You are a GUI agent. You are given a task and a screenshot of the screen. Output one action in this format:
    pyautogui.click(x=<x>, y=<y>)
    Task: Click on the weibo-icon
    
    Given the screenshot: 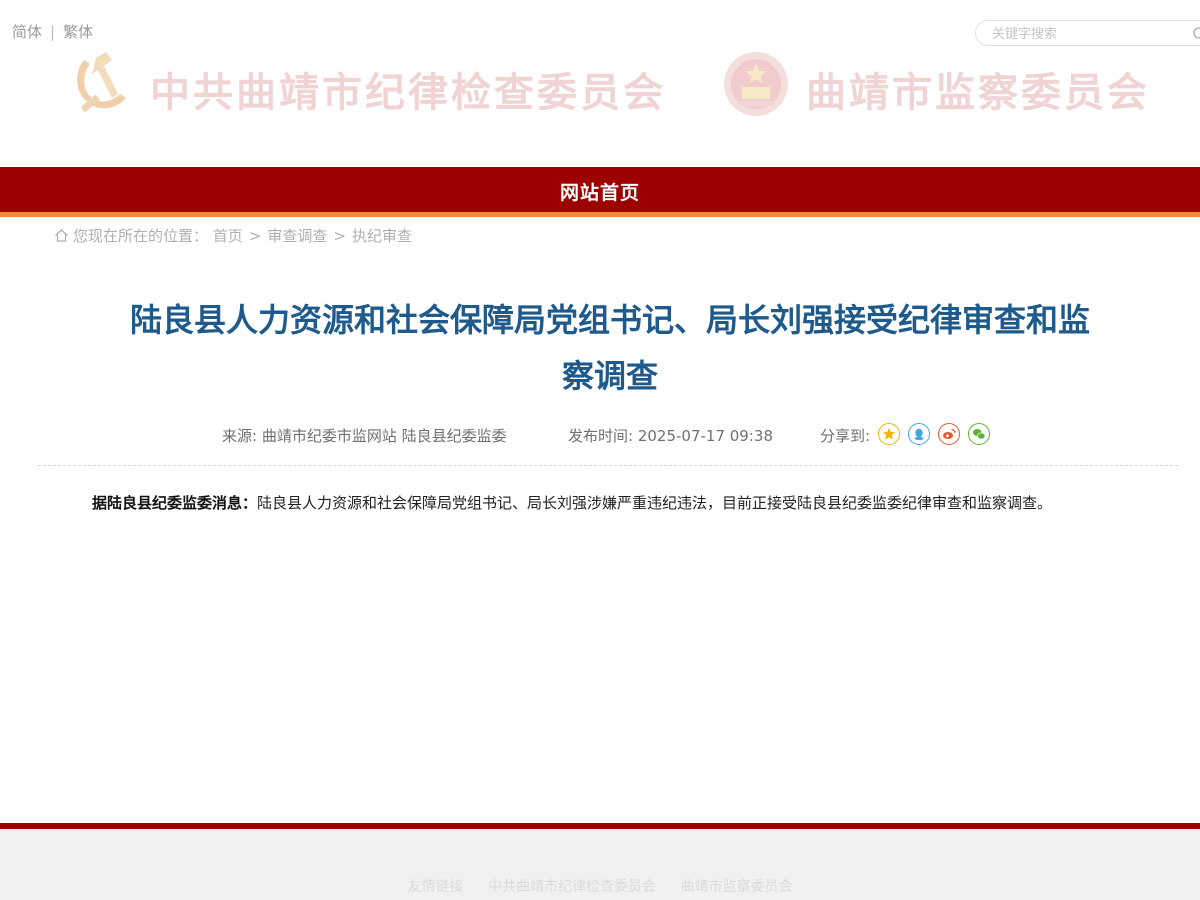 What is the action you would take?
    pyautogui.click(x=949, y=434)
    